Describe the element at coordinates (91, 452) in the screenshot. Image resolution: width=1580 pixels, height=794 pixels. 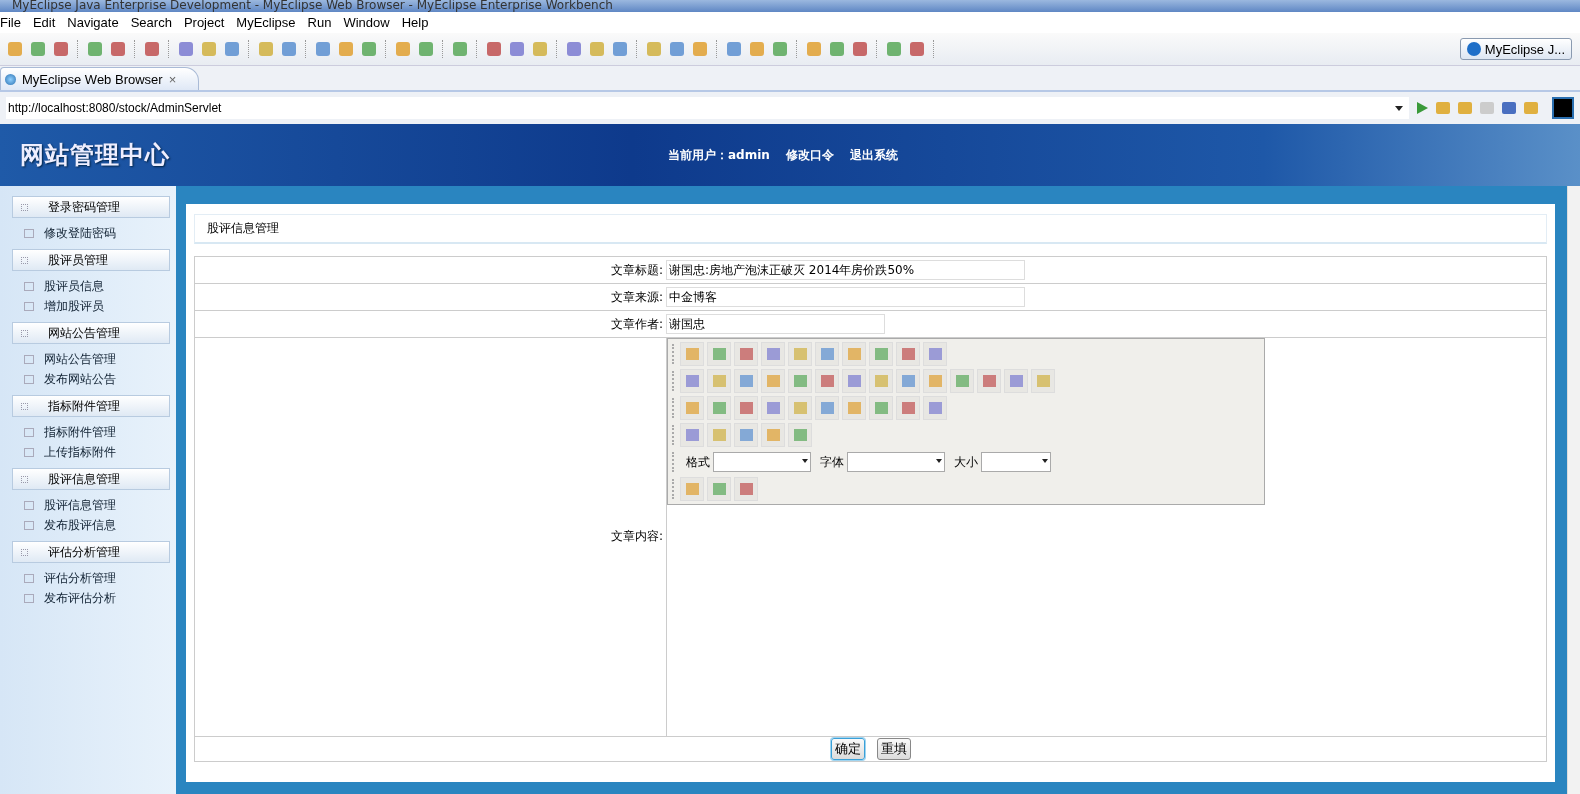
I see `sidebar-item: 上传指标附件` at that location.